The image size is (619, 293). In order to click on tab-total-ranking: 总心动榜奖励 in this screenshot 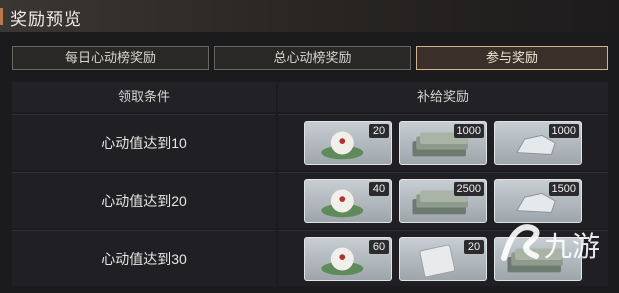, I will do `click(312, 58)`.